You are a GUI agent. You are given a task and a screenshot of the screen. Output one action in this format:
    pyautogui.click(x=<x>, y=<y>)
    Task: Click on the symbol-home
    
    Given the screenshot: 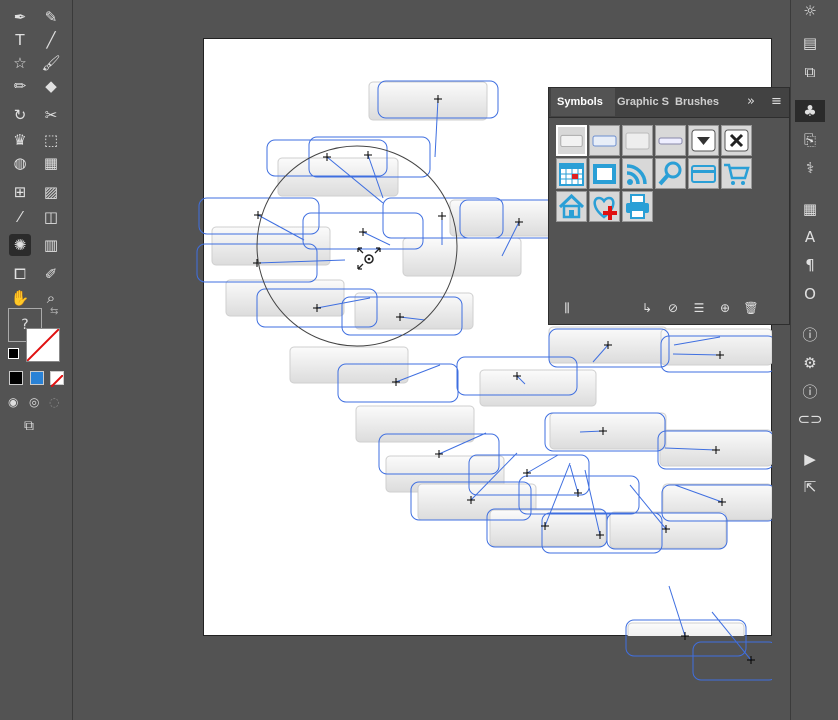 What is the action you would take?
    pyautogui.click(x=571, y=206)
    